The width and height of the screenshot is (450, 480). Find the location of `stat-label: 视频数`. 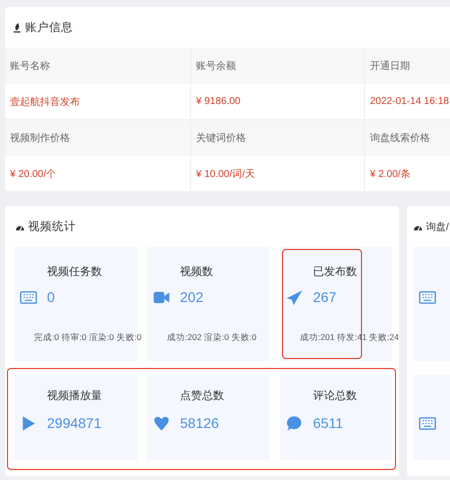

stat-label: 视频数 is located at coordinates (196, 272).